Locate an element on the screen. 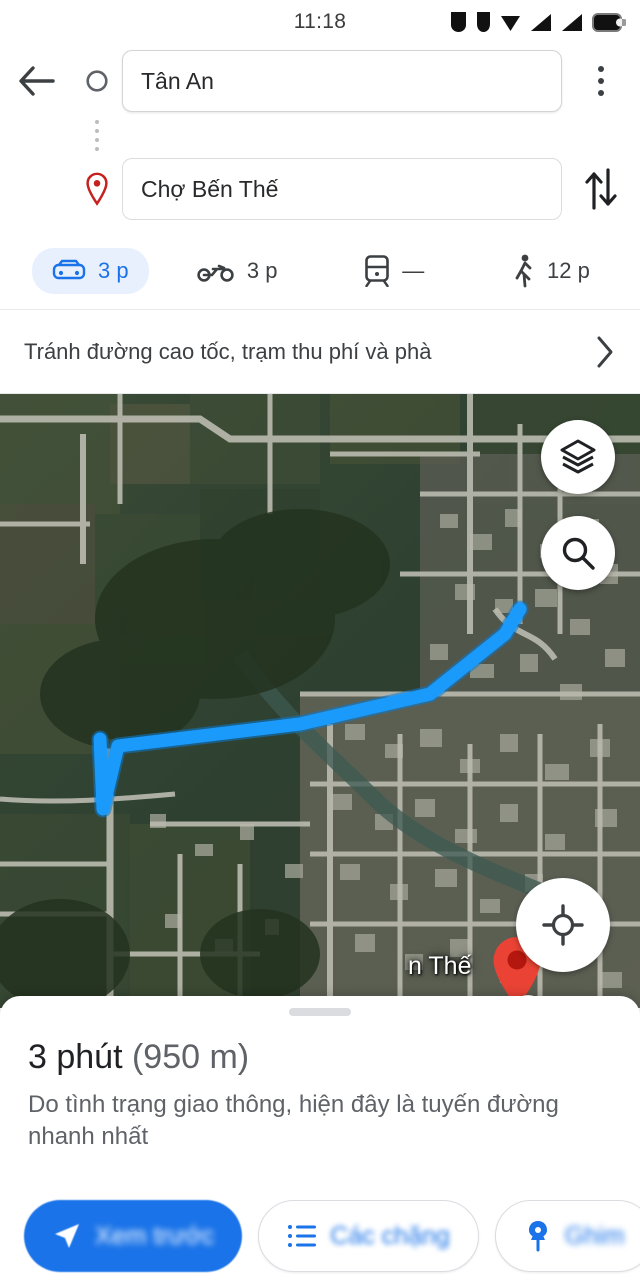 Image resolution: width=640 pixels, height=1280 pixels. my-location-icon is located at coordinates (563, 925).